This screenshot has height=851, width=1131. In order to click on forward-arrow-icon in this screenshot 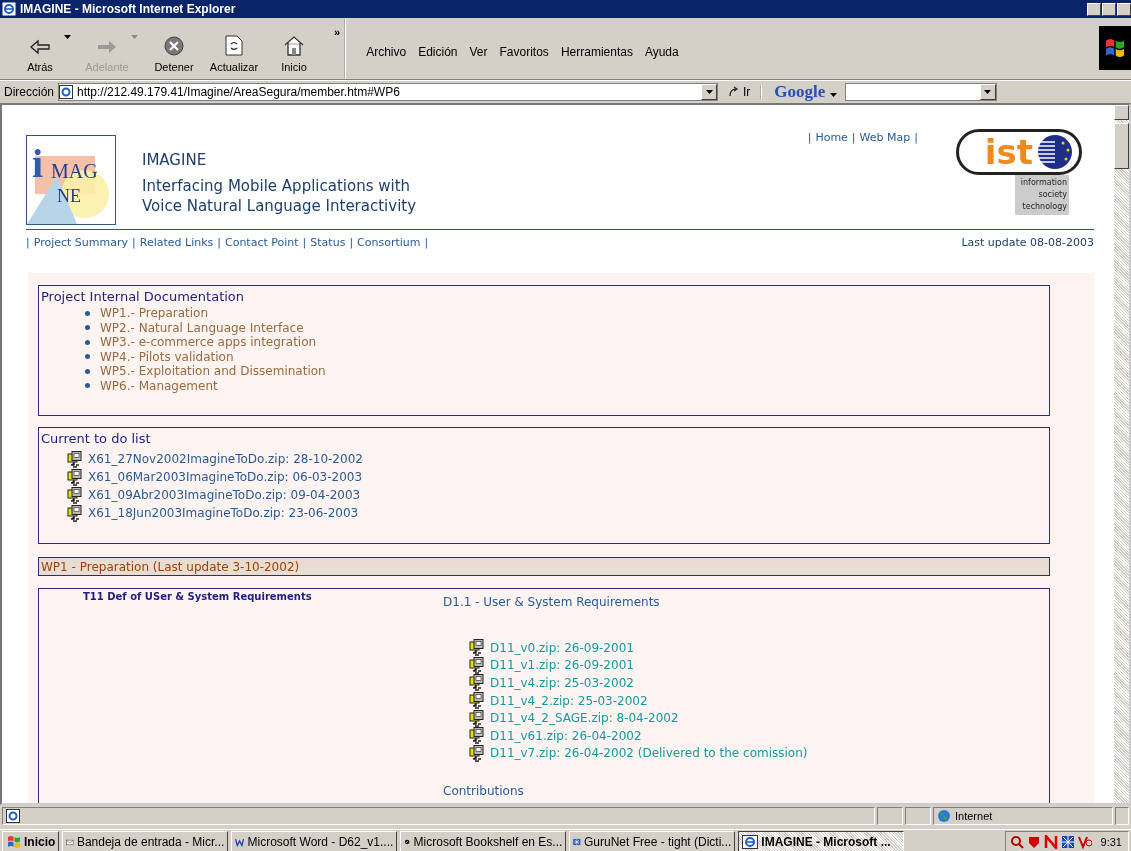, I will do `click(107, 47)`.